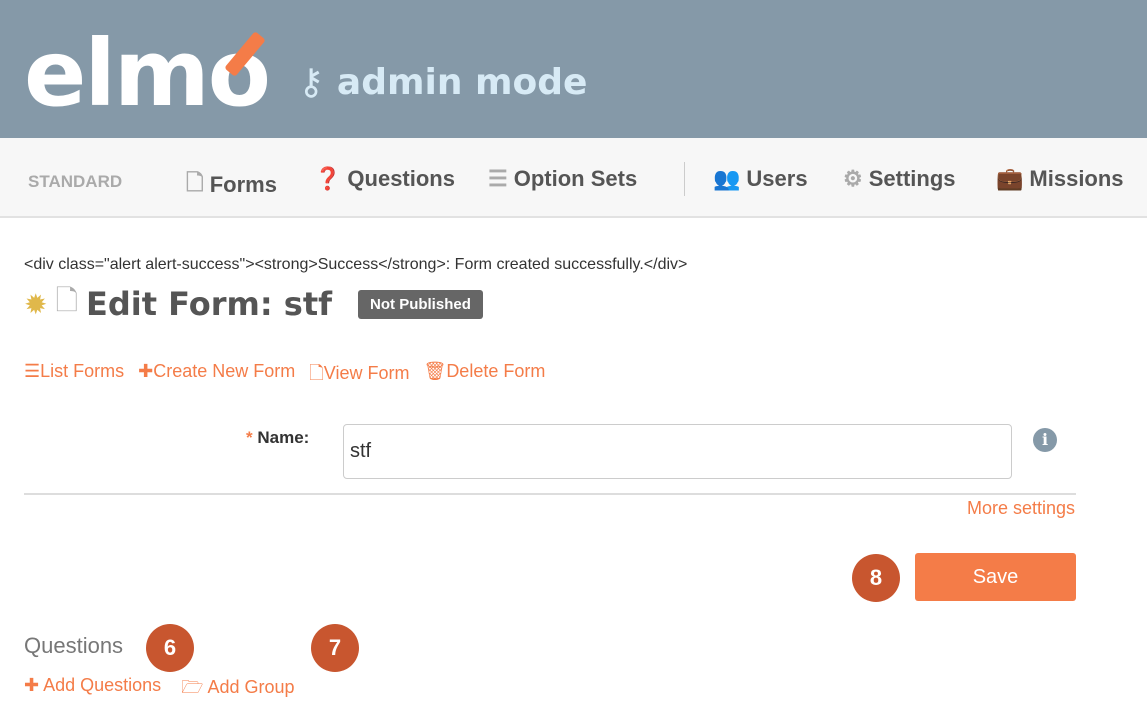  Describe the element at coordinates (102, 685) in the screenshot. I see `link-label: Add Questions` at that location.